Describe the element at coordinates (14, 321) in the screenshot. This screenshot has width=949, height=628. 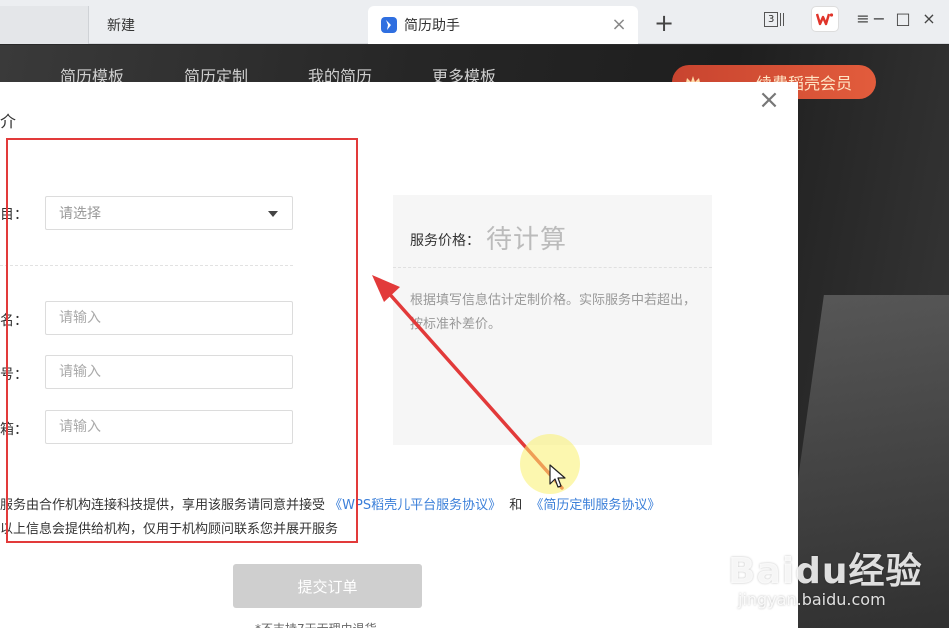
I see `name-label: 名：` at that location.